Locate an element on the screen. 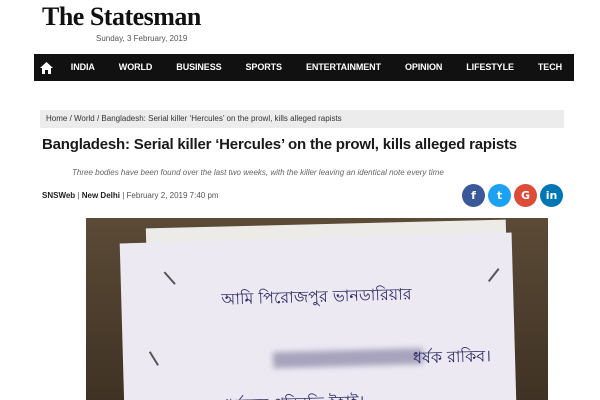  nav-item-opinion: OPINION is located at coordinates (423, 67).